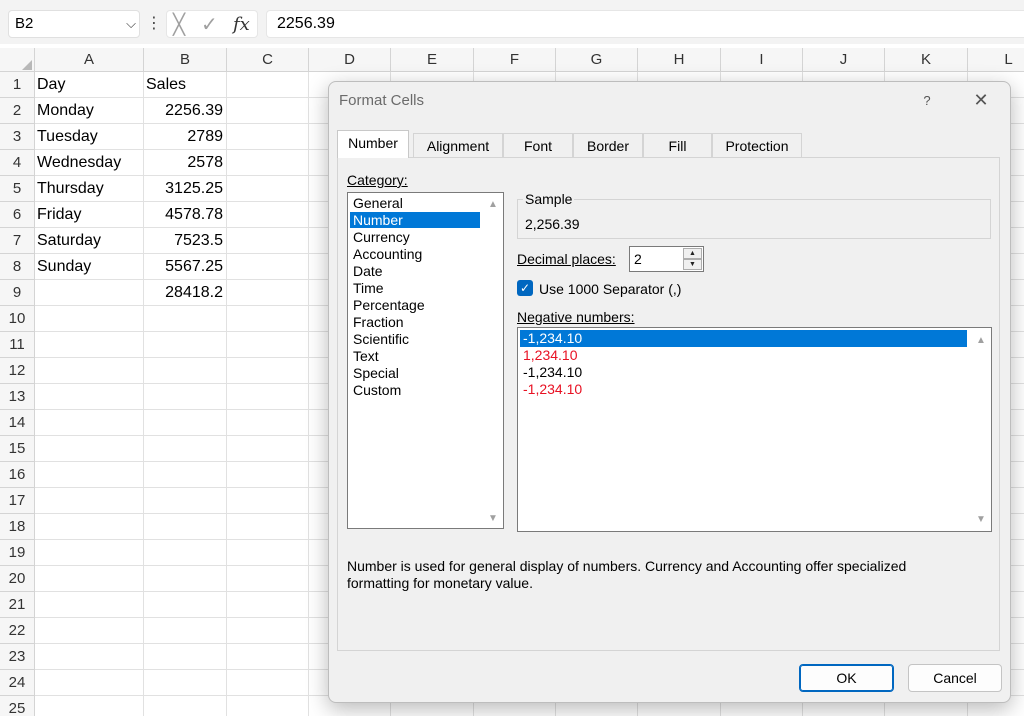 The height and width of the screenshot is (716, 1024). I want to click on column-header-b: B, so click(185, 60).